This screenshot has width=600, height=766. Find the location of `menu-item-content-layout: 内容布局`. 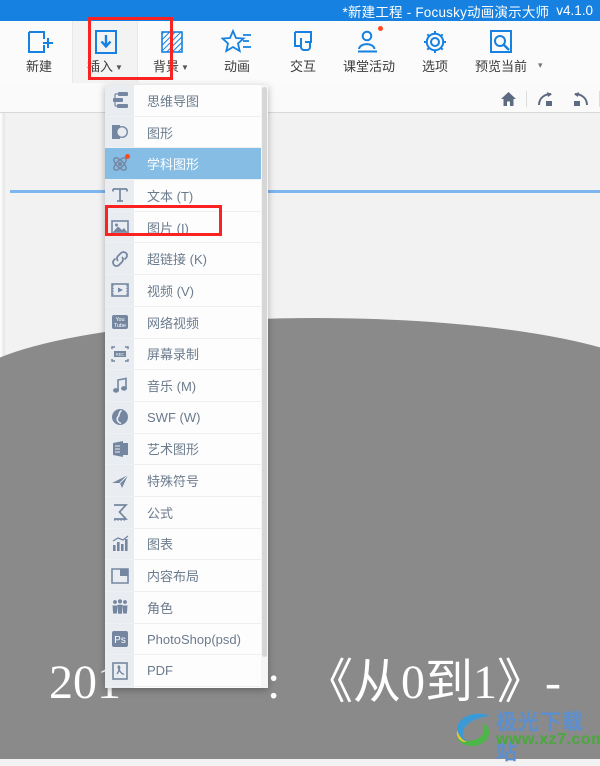

menu-item-content-layout: 内容布局 is located at coordinates (183, 576).